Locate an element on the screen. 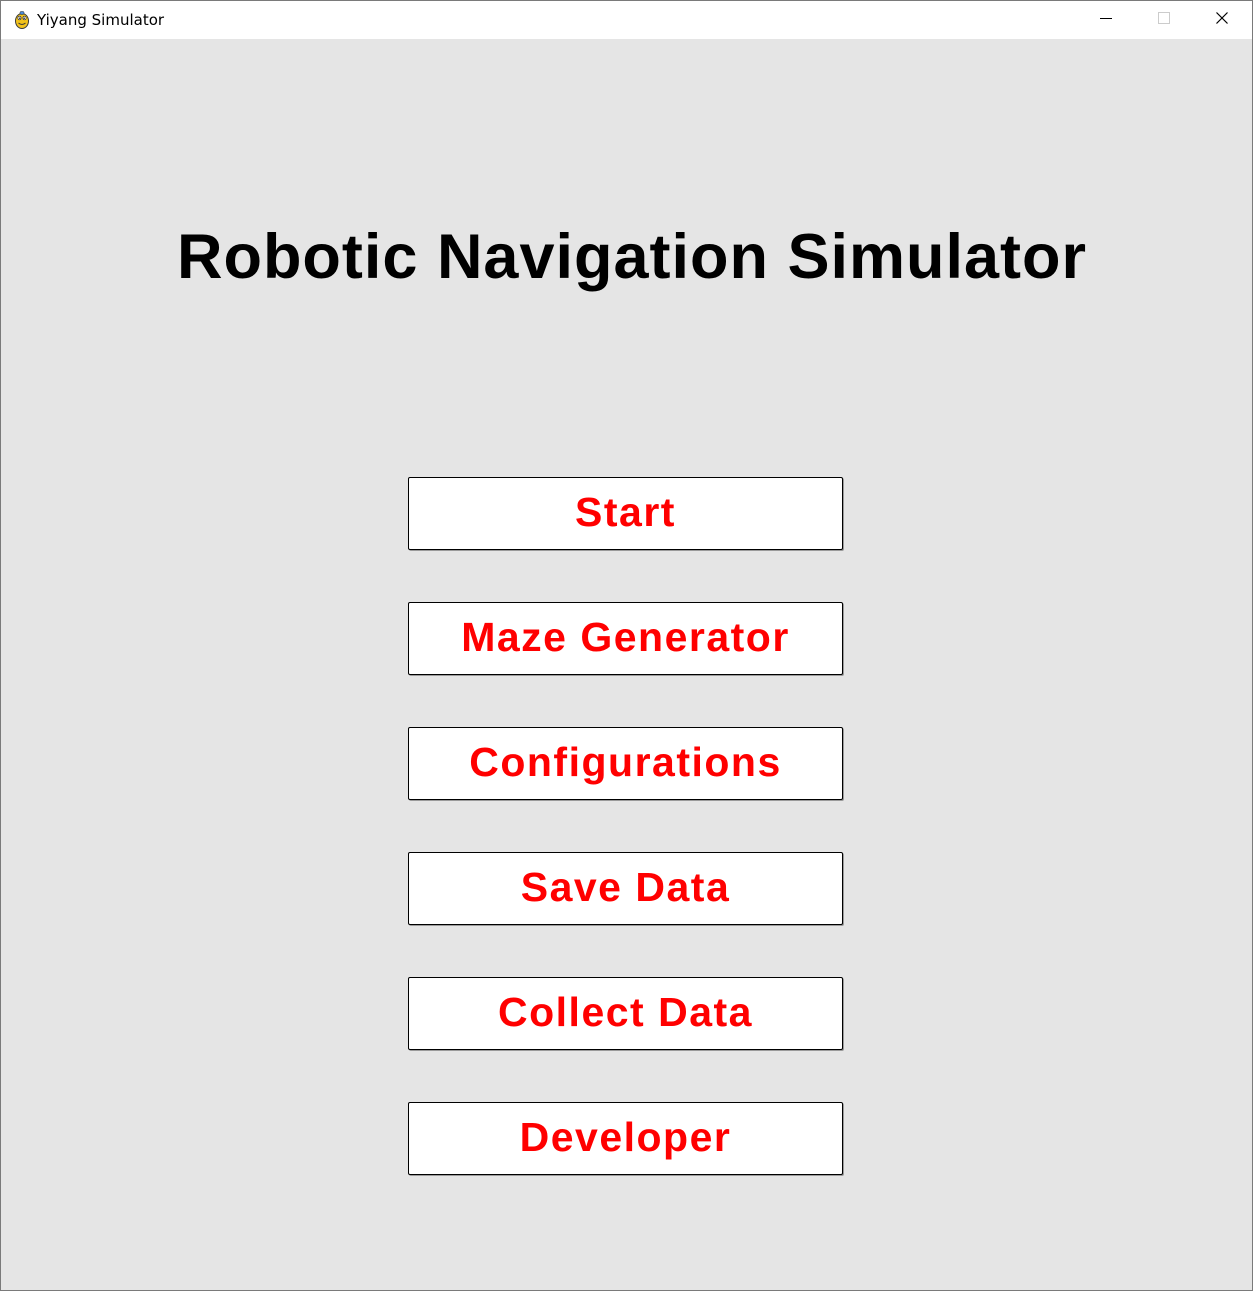 The image size is (1253, 1291). developer-button: Developer is located at coordinates (625, 1138).